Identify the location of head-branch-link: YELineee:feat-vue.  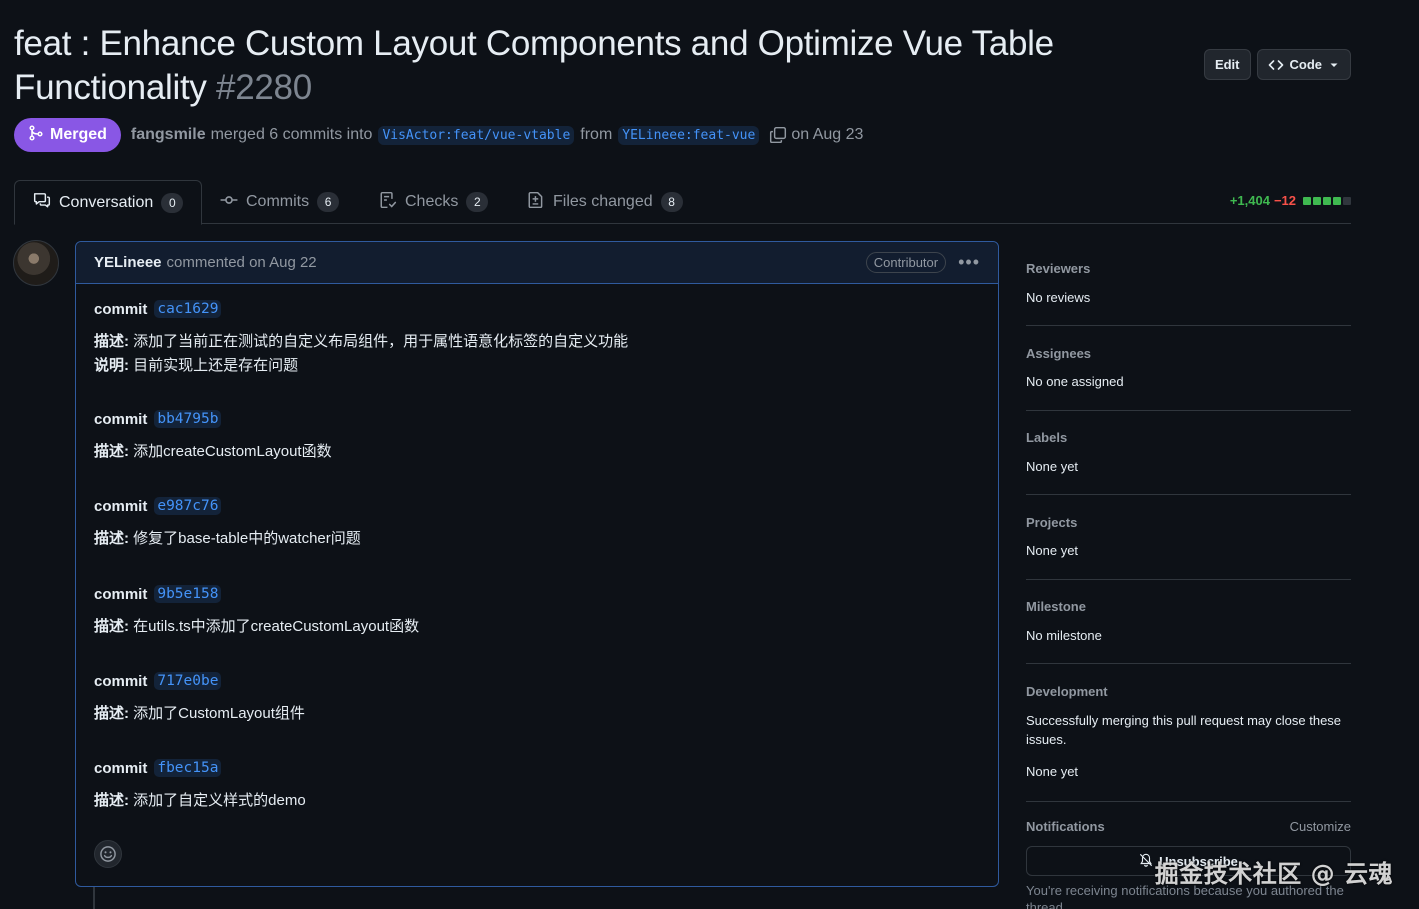
(689, 135).